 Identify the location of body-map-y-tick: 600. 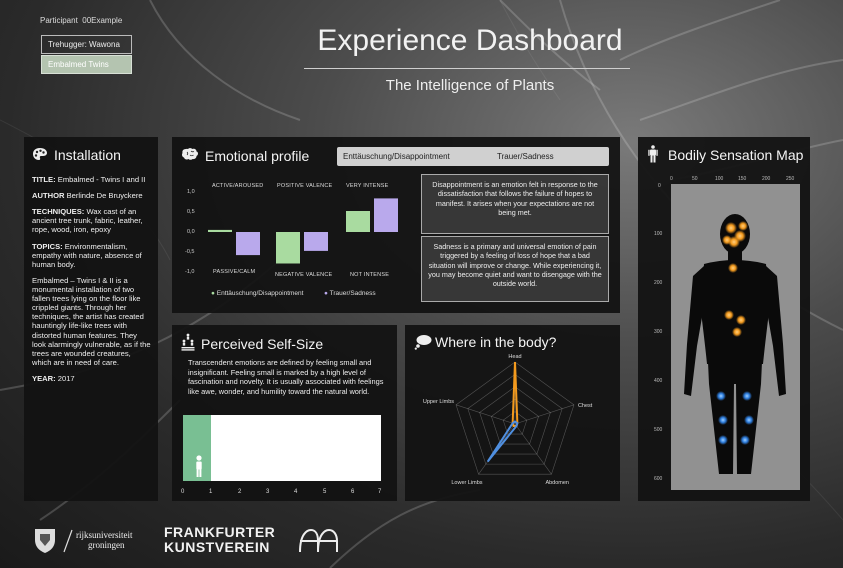
(658, 479).